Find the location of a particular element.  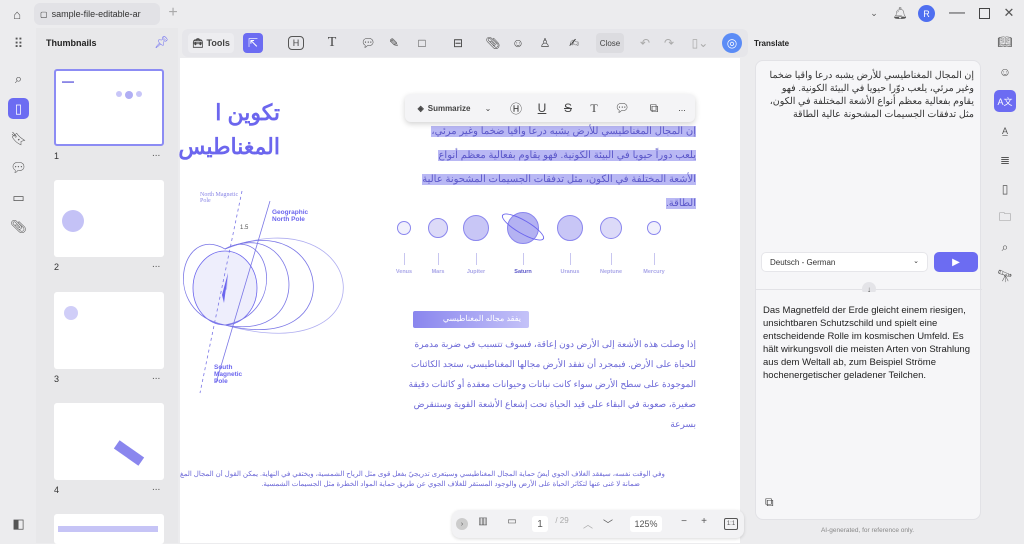

bookmark-icon: 🔖︎ is located at coordinates (18, 138).